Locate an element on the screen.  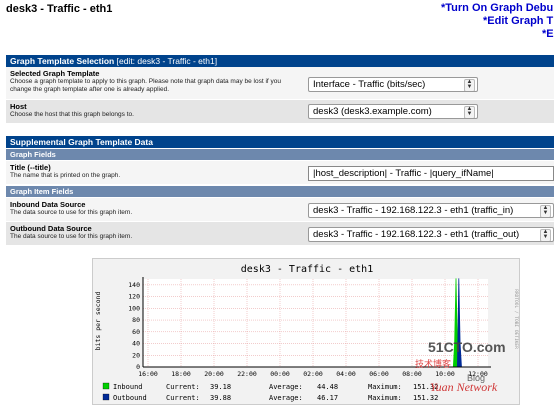
y-tick-label: 20 is located at coordinates (136, 355).